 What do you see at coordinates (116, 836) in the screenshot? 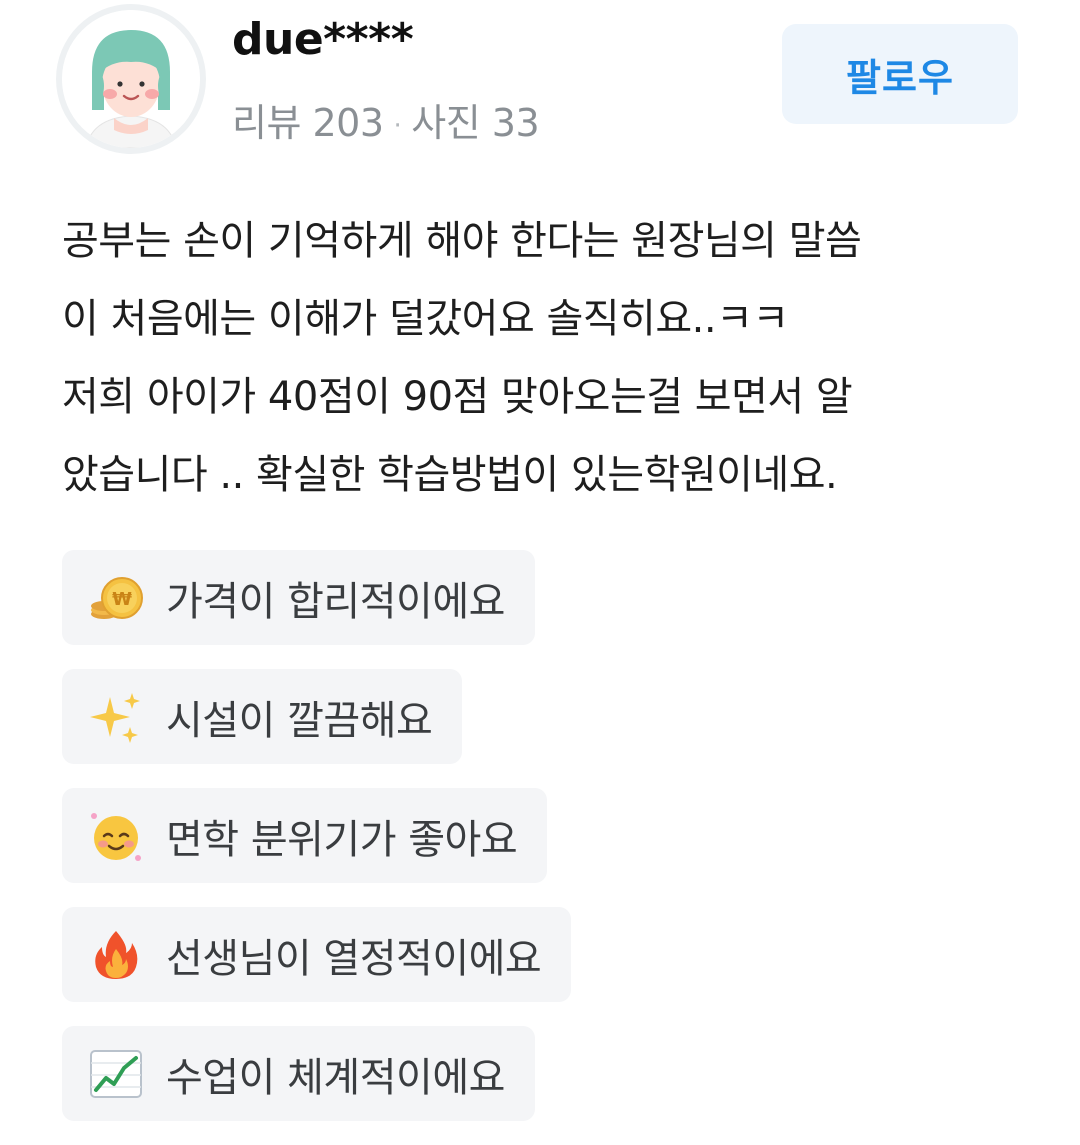
I see `smiling-face-icon` at bounding box center [116, 836].